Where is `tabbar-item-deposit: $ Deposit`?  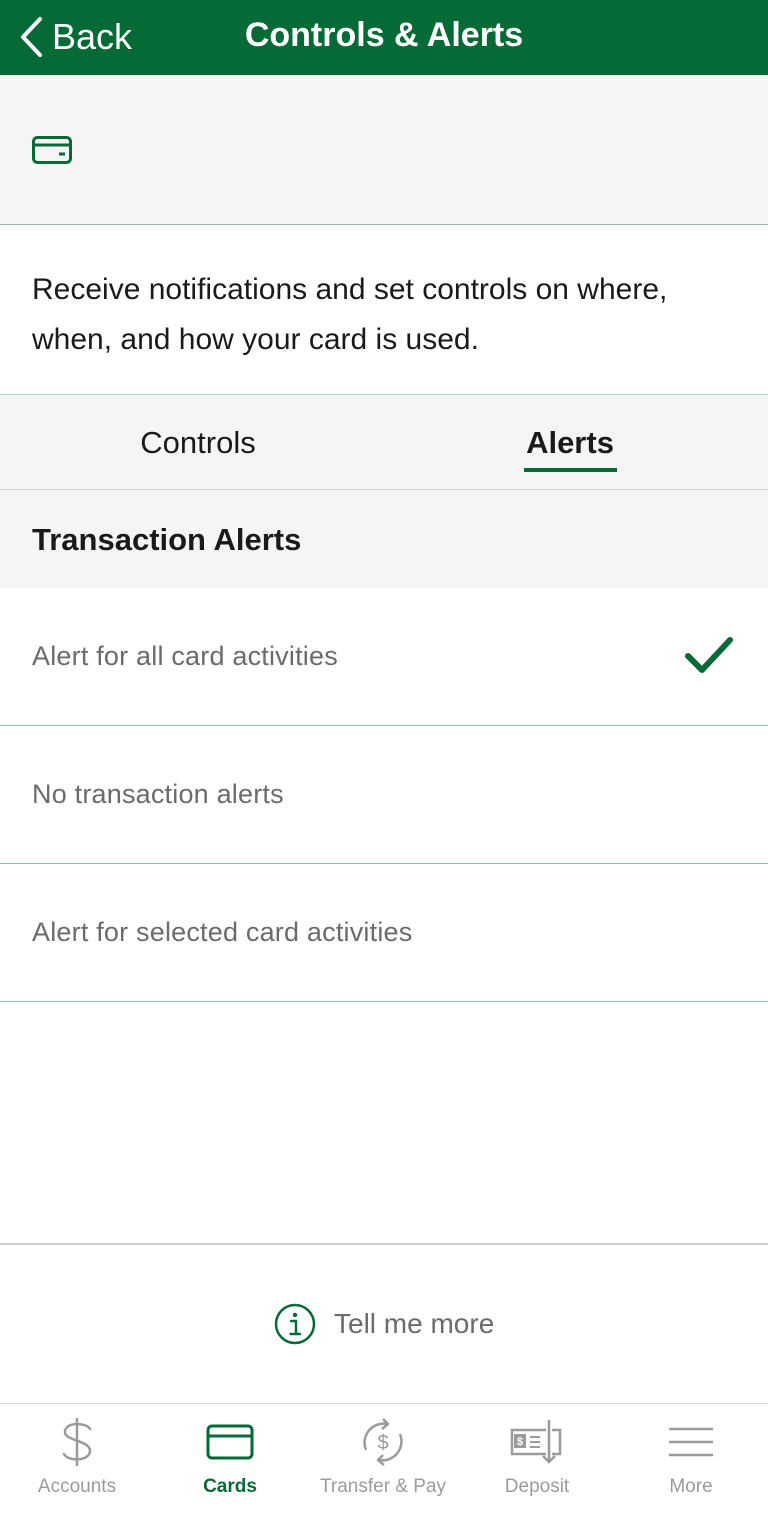 tabbar-item-deposit: $ Deposit is located at coordinates (537, 1463).